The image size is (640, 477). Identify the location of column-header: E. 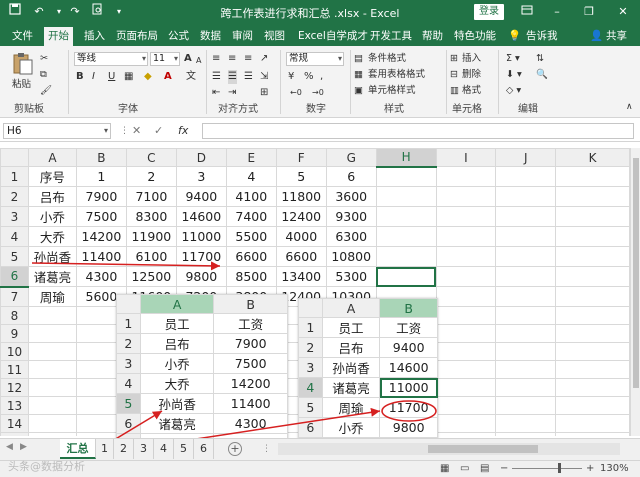
(251, 157).